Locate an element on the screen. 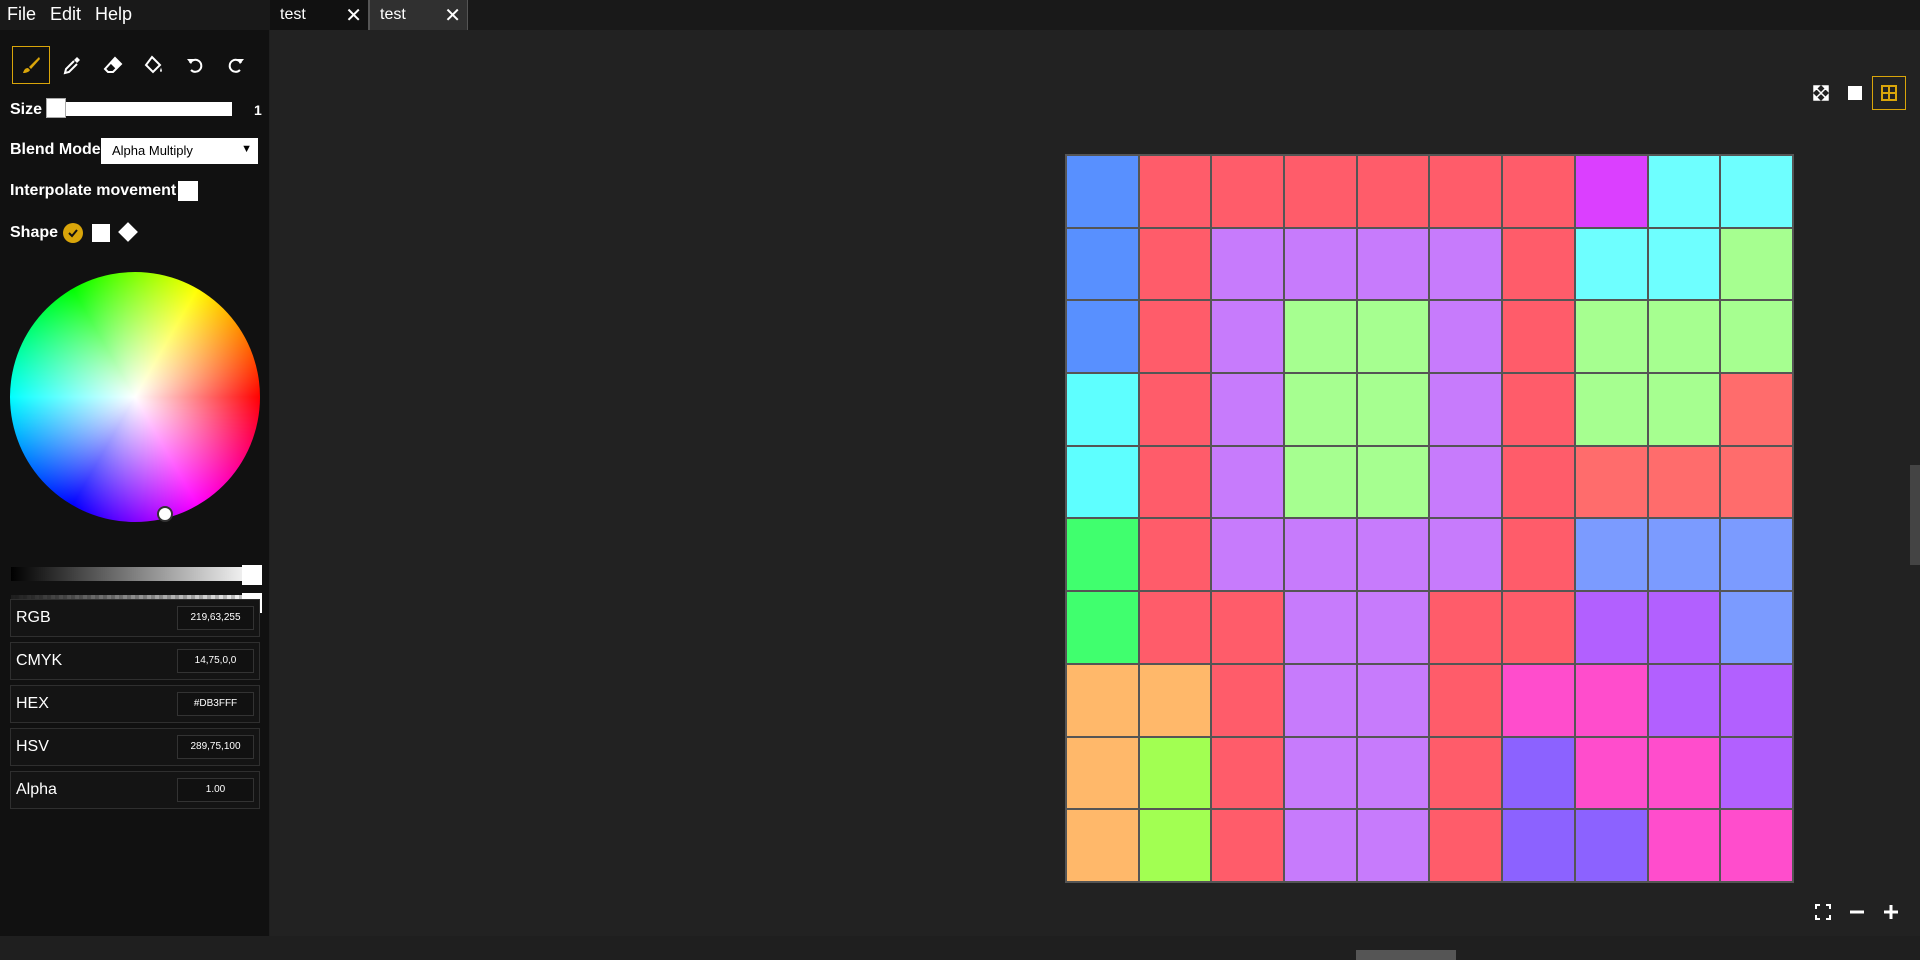 The width and height of the screenshot is (1920, 960). color-wheel is located at coordinates (135, 397).